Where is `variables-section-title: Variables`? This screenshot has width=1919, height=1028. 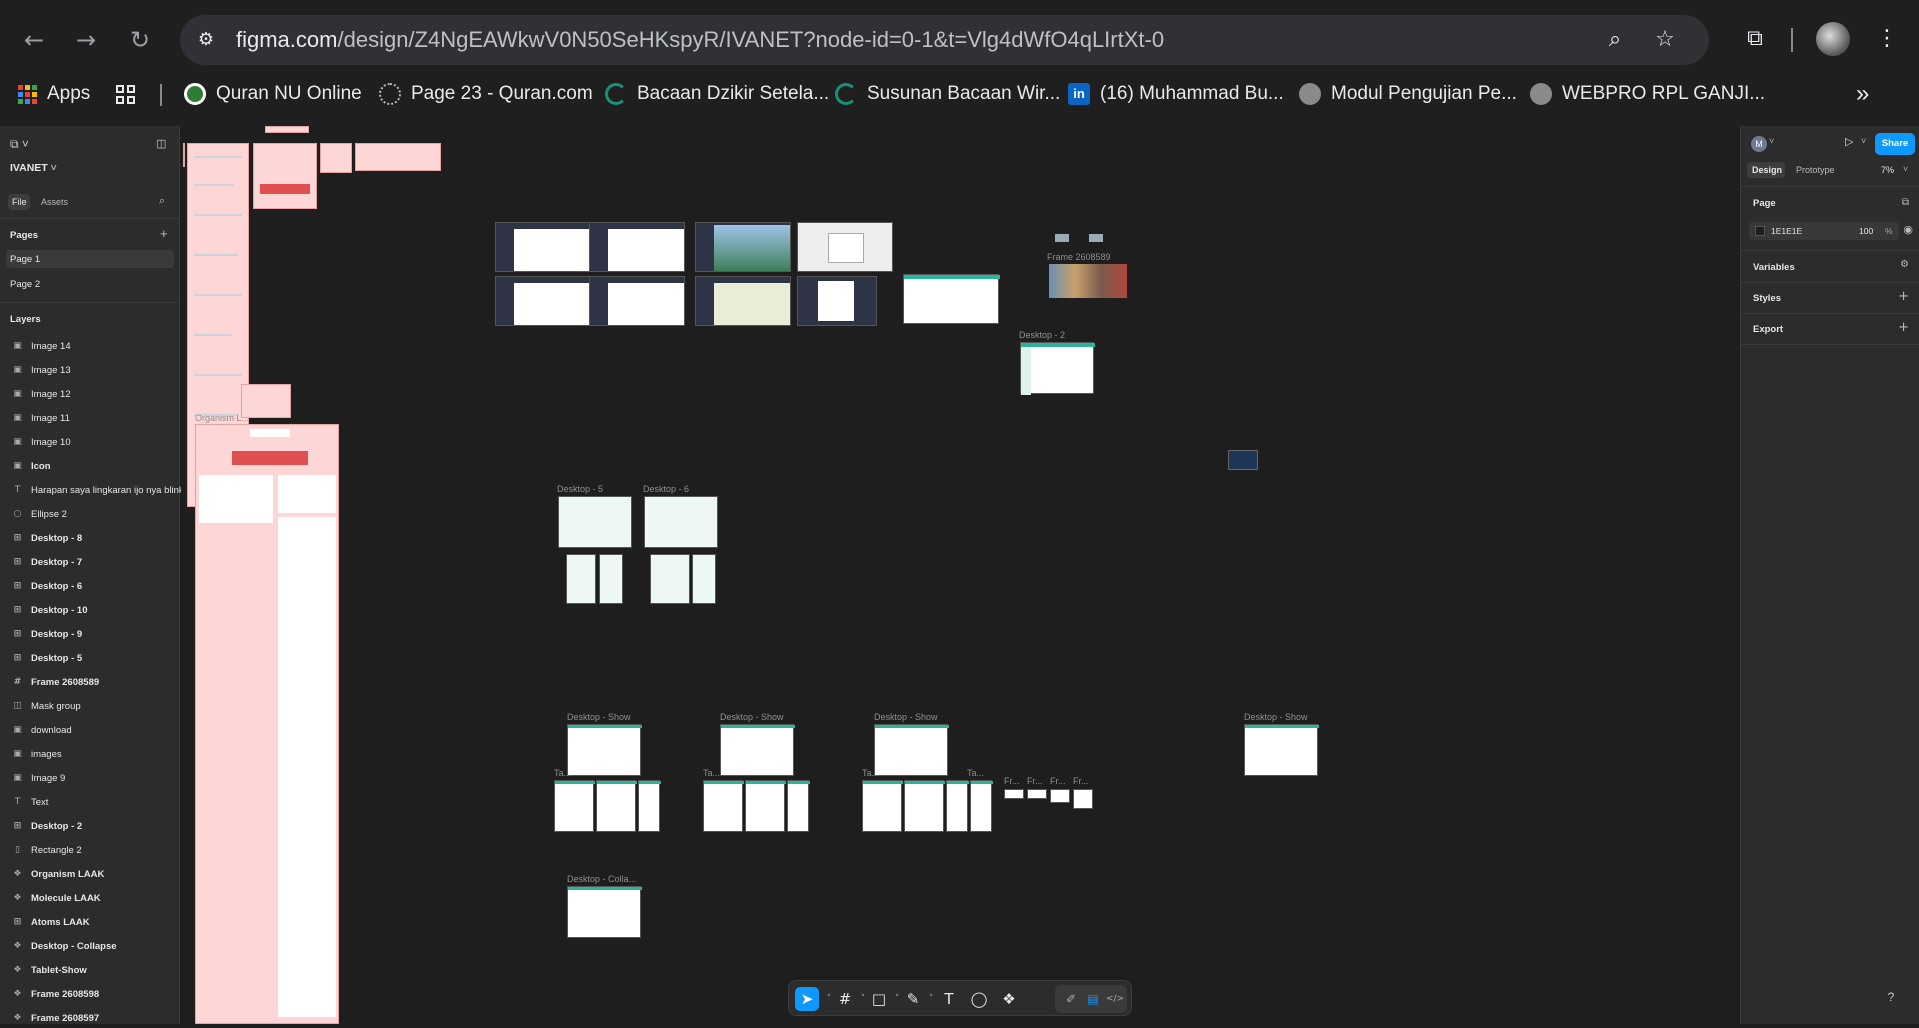 variables-section-title: Variables is located at coordinates (1774, 267).